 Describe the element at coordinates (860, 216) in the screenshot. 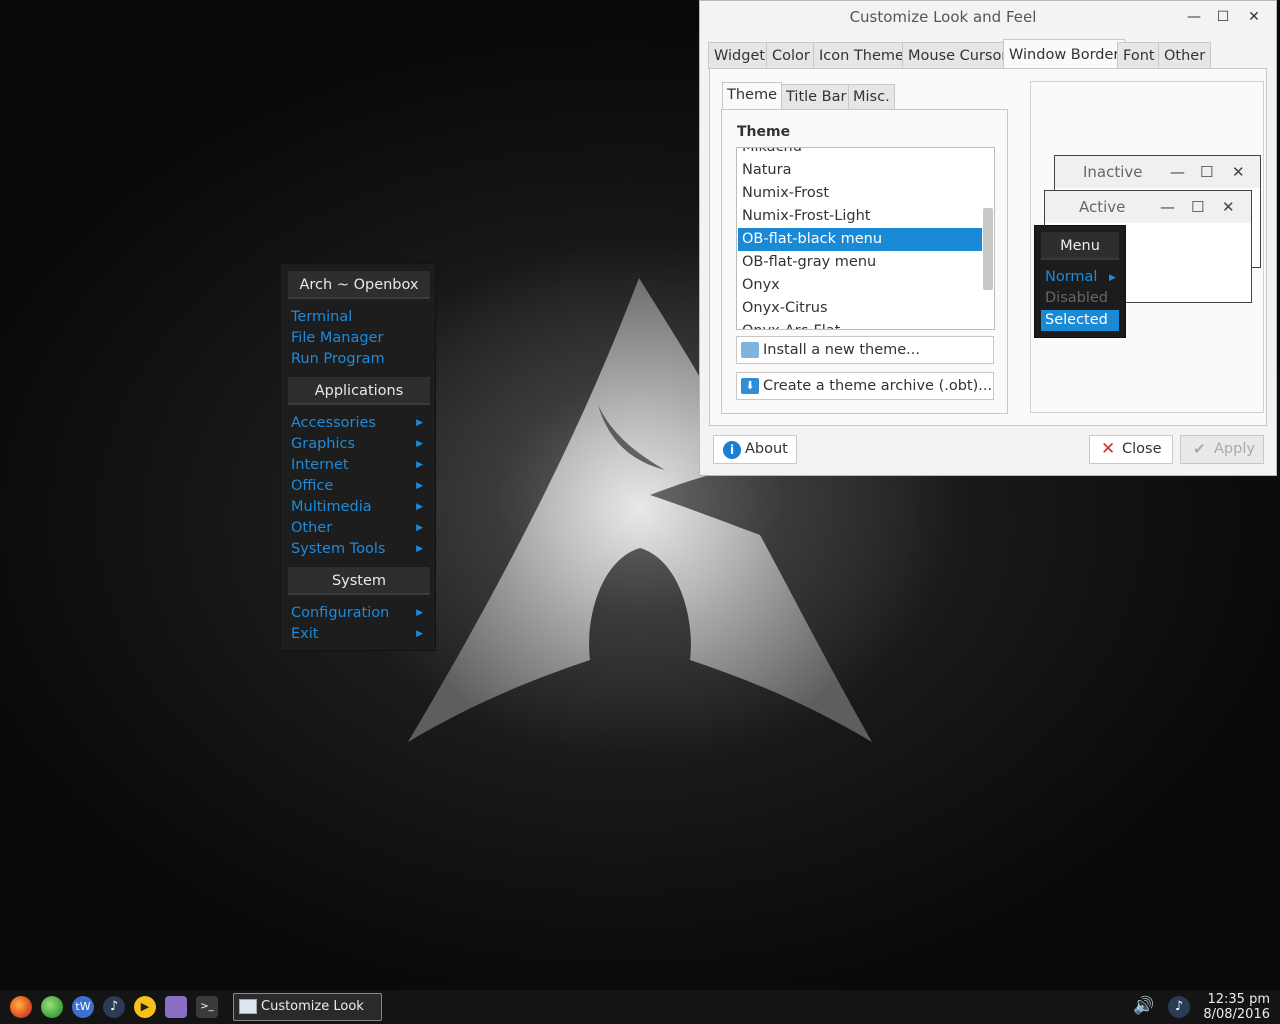

I see `theme-list-item: Numix-Frost-Light` at that location.